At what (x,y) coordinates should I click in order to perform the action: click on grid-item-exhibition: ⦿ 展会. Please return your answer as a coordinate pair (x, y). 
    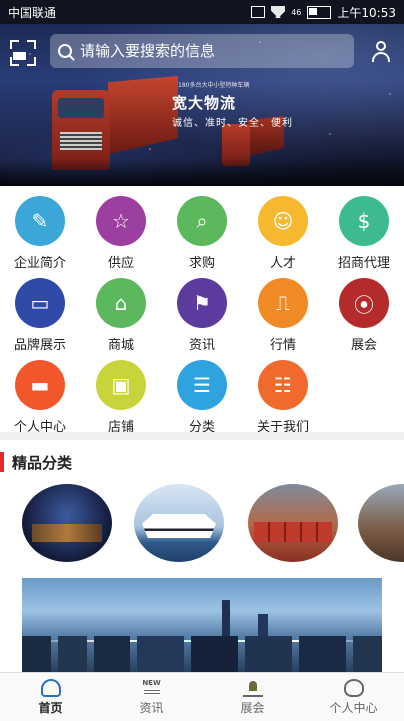
    Looking at the image, I should click on (364, 313).